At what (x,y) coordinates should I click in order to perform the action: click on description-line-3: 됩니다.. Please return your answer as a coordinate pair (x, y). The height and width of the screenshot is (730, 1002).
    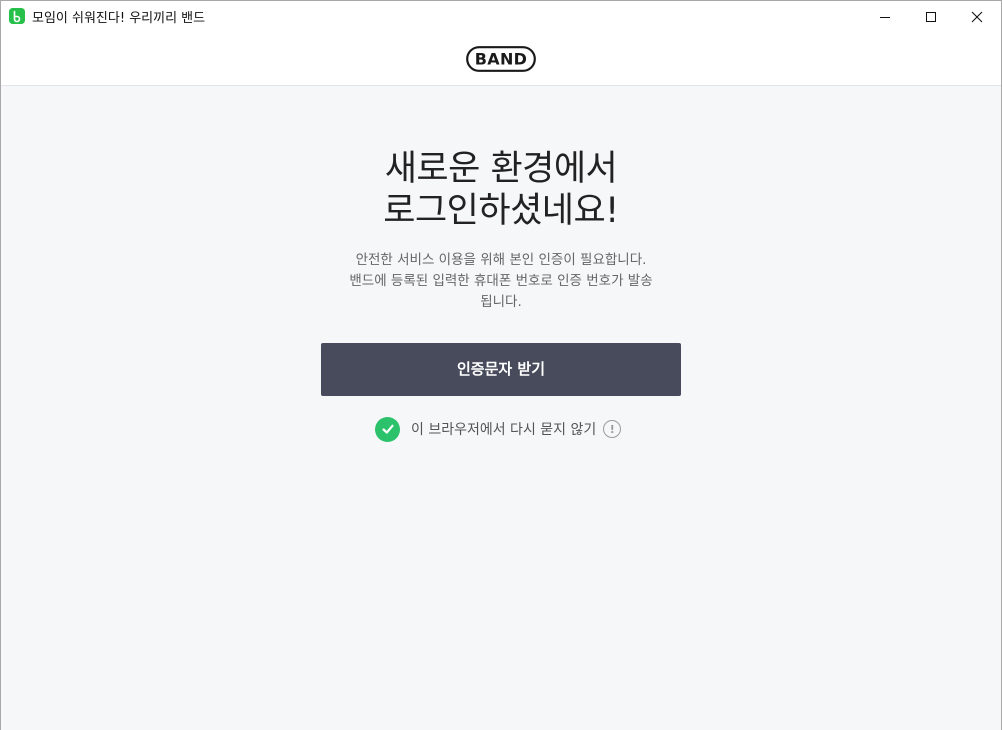
    Looking at the image, I should click on (501, 302).